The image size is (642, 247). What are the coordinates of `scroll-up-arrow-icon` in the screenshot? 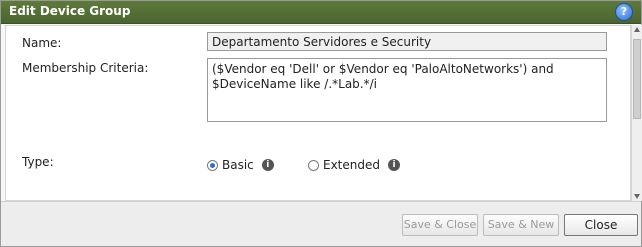 It's located at (637, 29).